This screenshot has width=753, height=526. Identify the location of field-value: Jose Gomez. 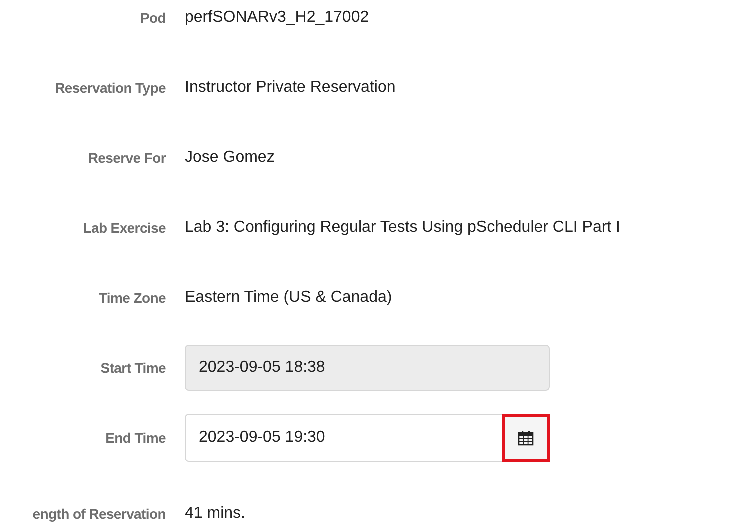
(230, 158).